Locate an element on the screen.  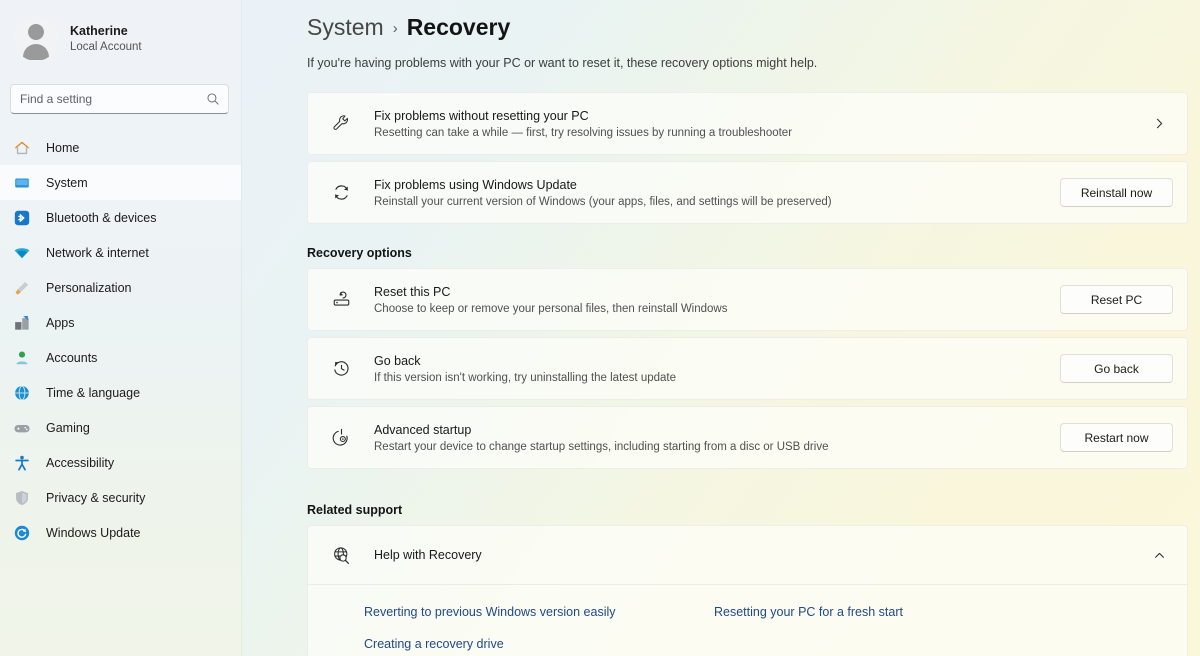
account-type: Local Account is located at coordinates (106, 47).